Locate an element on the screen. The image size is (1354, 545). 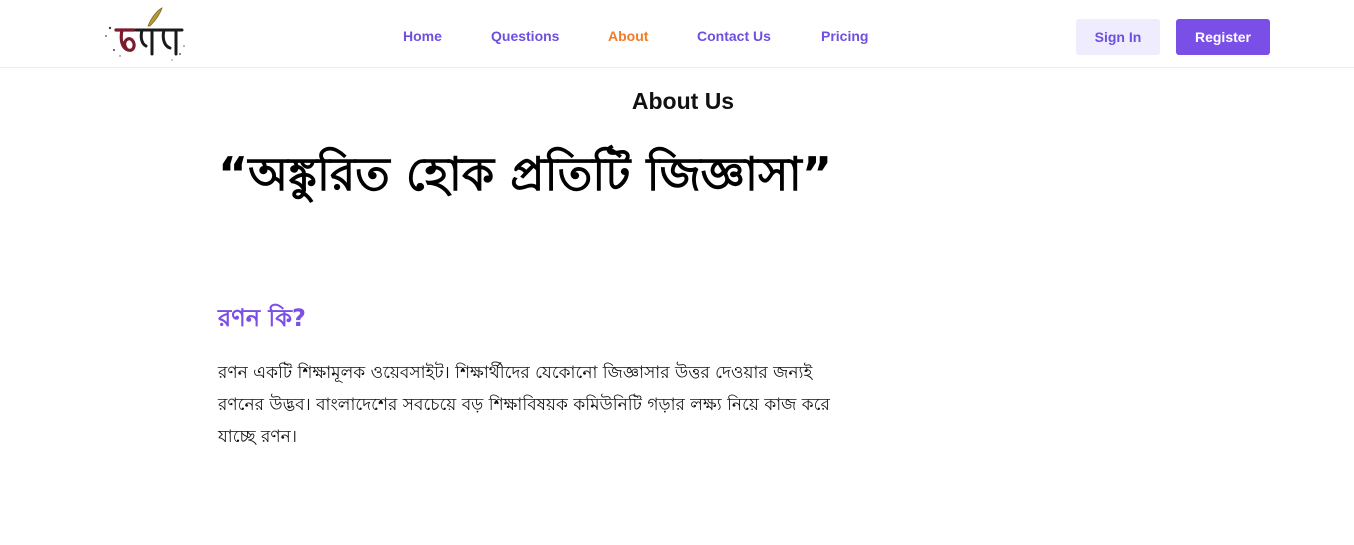
sign-in-button: Sign In is located at coordinates (1118, 37).